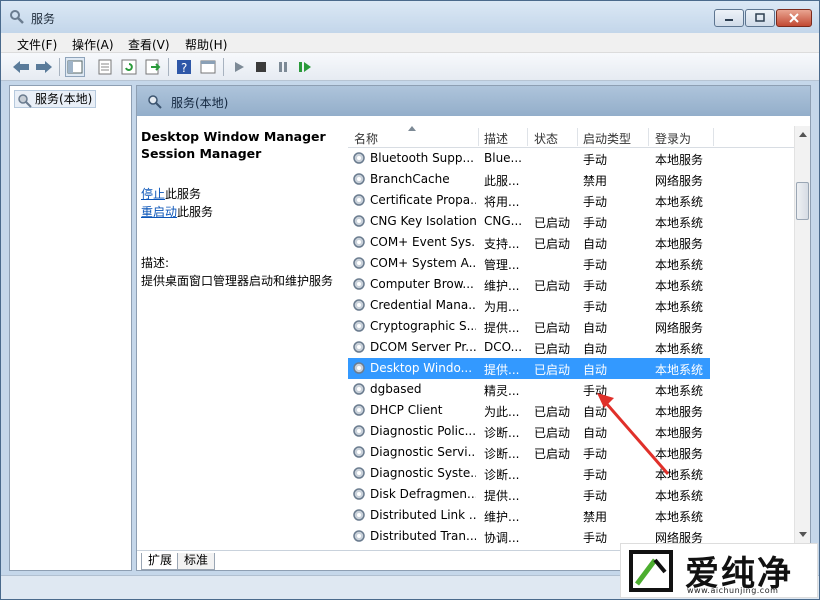 The height and width of the screenshot is (600, 820). Describe the element at coordinates (571, 515) in the screenshot. I see `table-row: Distributed Link ... 维护... 禁用 本地系统` at that location.